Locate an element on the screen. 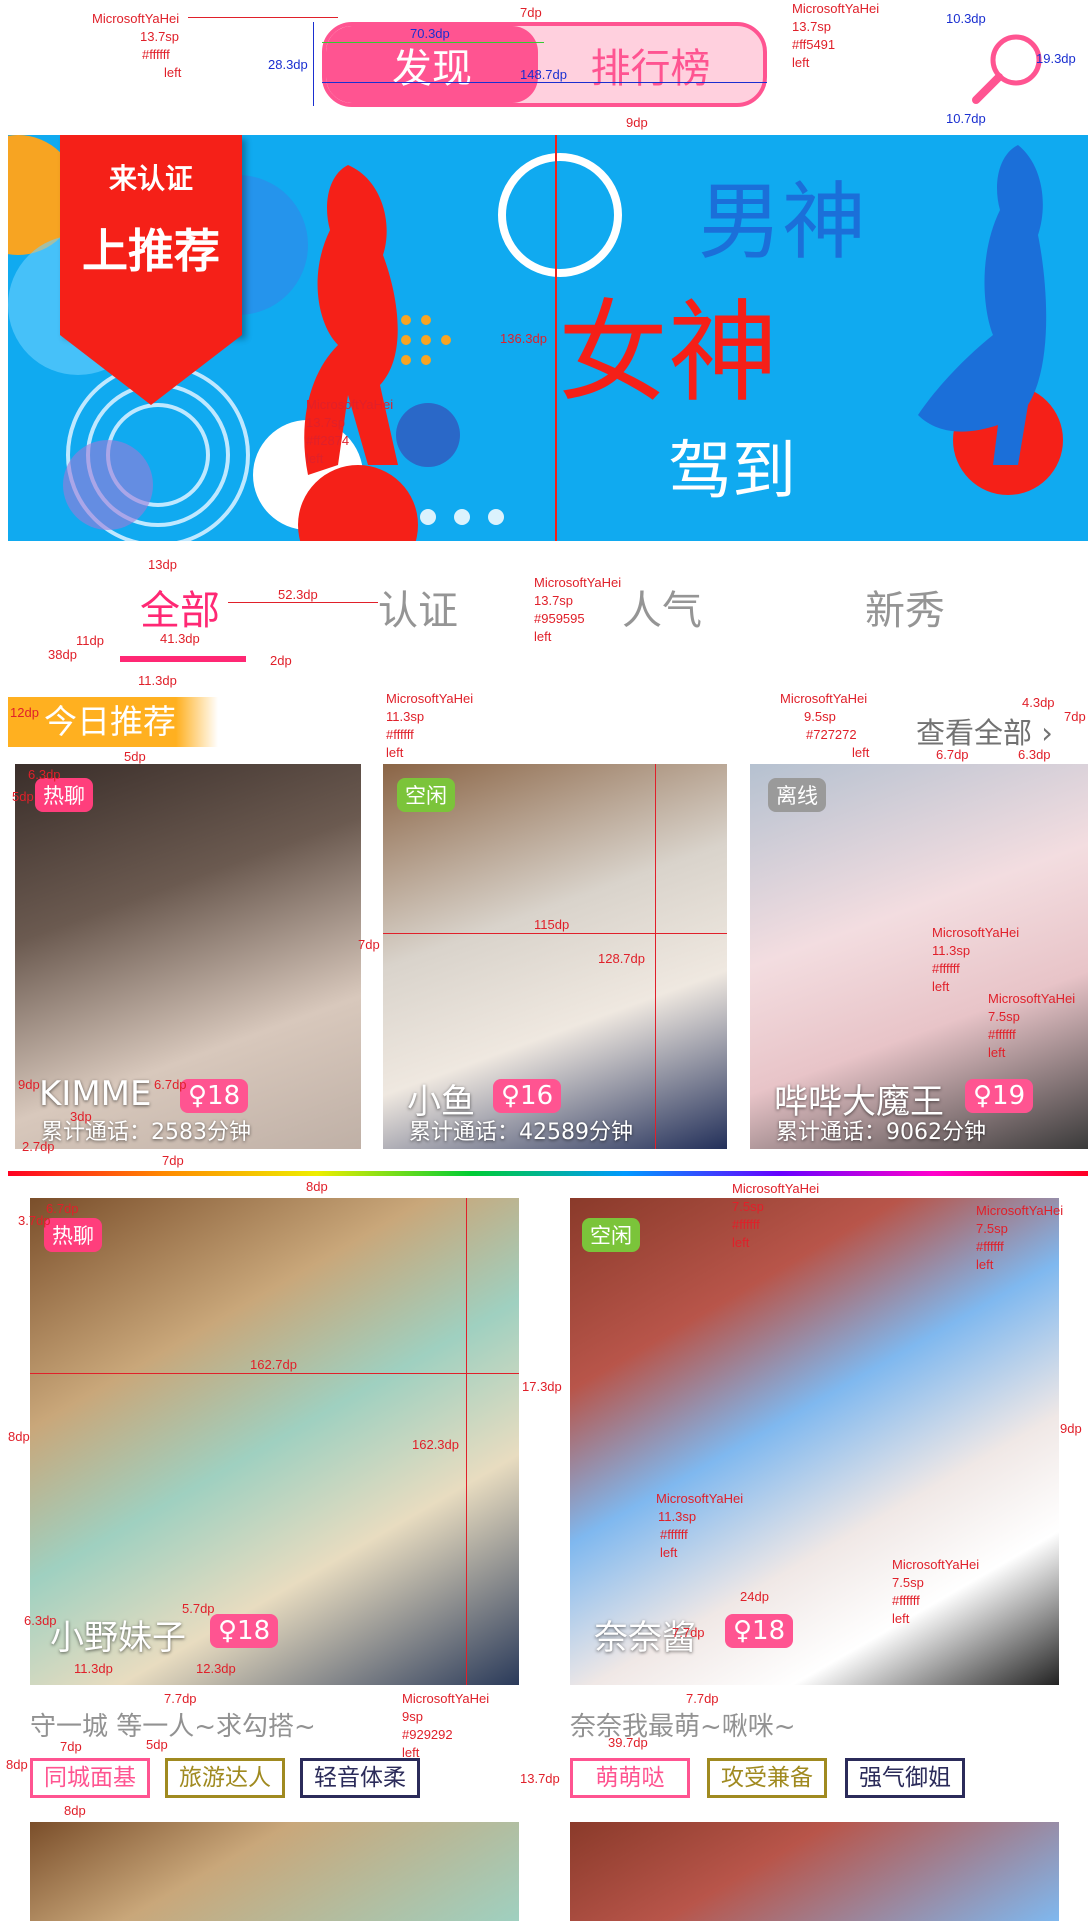  annotation: 13.7sp is located at coordinates (160, 36).